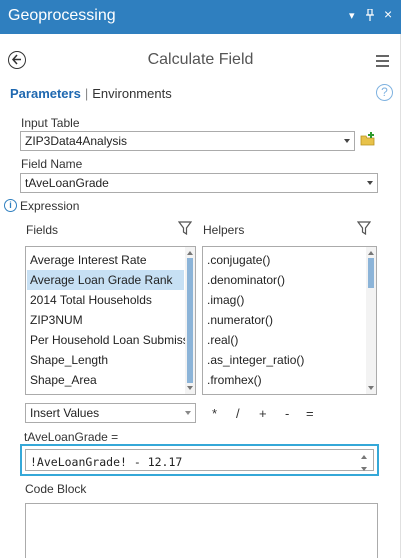  Describe the element at coordinates (238, 413) in the screenshot. I see `operator-divide-button: /` at that location.